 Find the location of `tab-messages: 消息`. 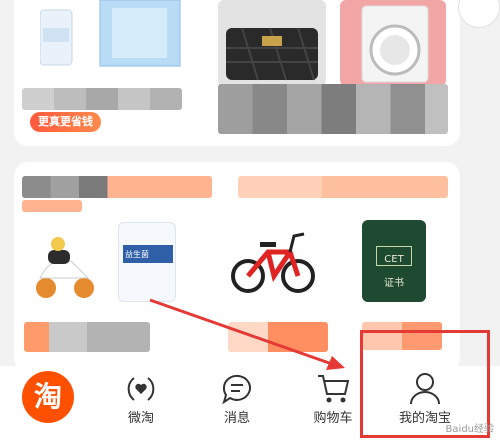

tab-messages: 消息 is located at coordinates (237, 406).